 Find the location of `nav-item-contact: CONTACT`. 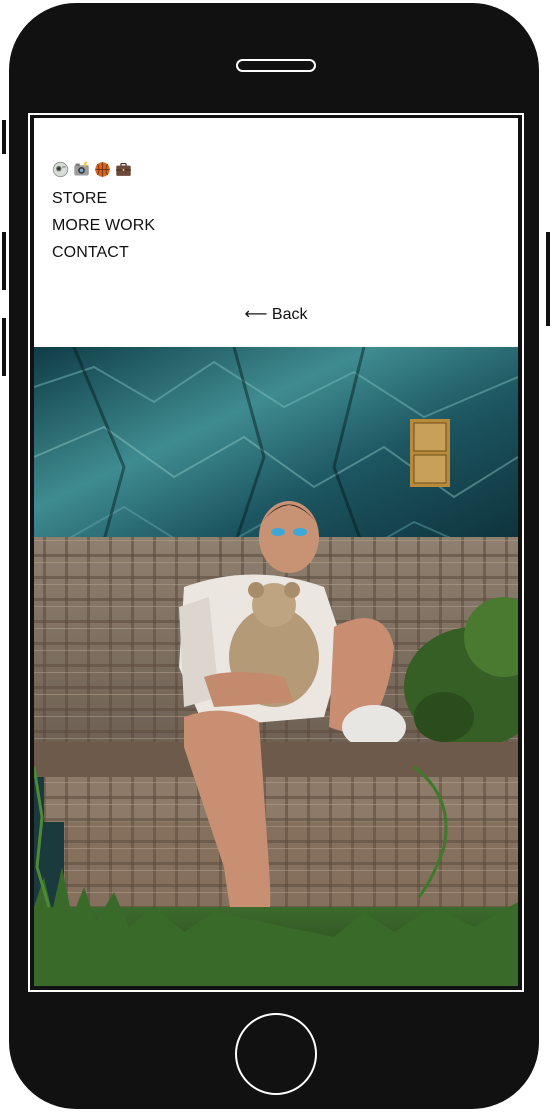

nav-item-contact: CONTACT is located at coordinates (103, 252).